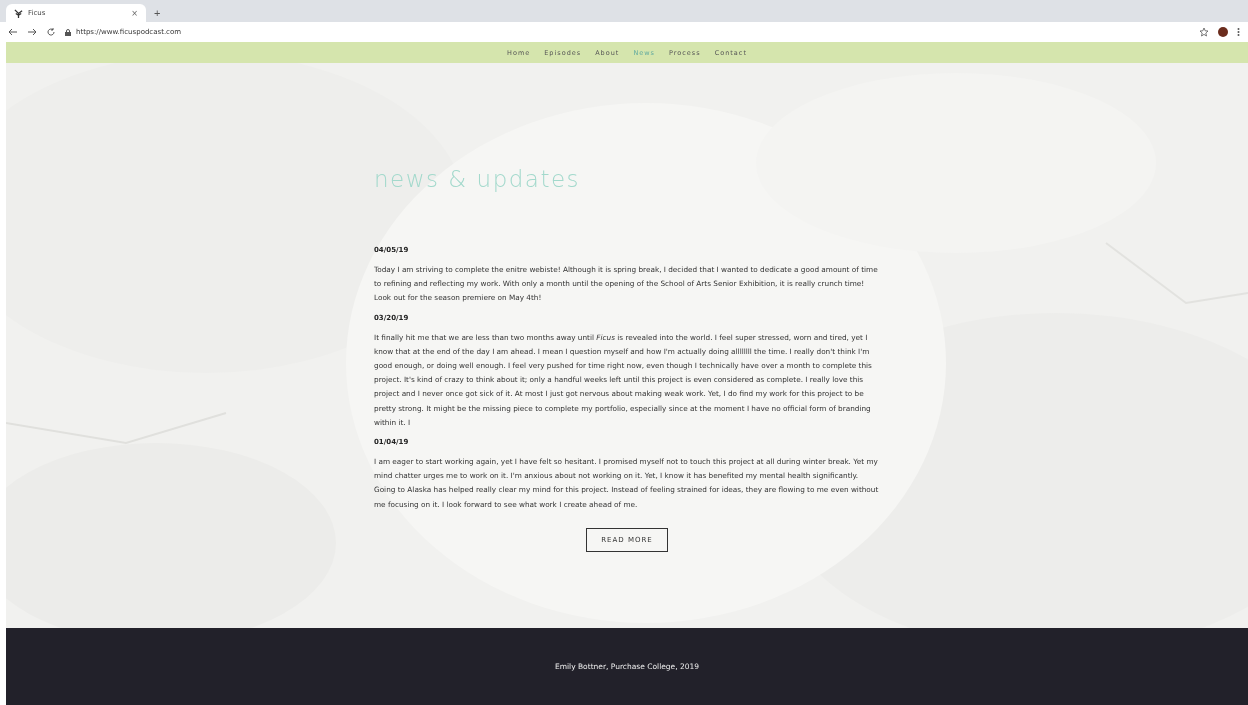 This screenshot has width=1248, height=705. What do you see at coordinates (68, 32) in the screenshot?
I see `lock-icon` at bounding box center [68, 32].